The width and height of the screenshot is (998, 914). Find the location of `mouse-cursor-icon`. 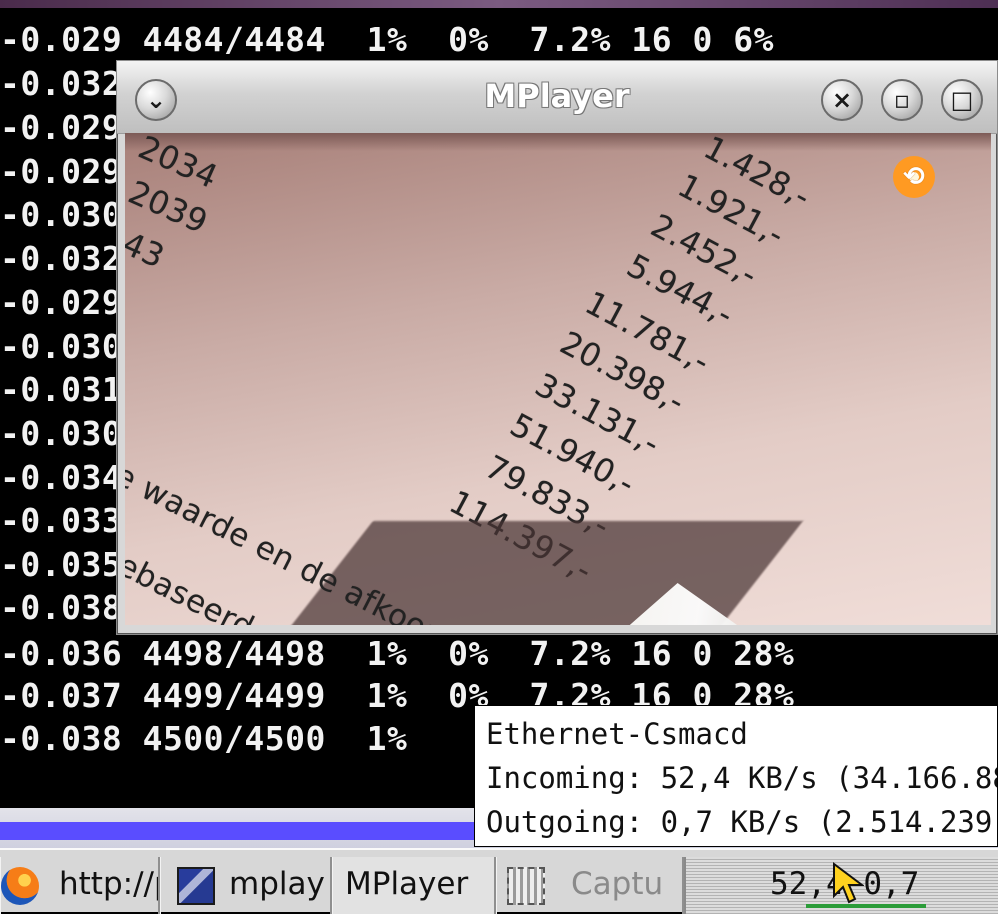

mouse-cursor-icon is located at coordinates (848, 883).